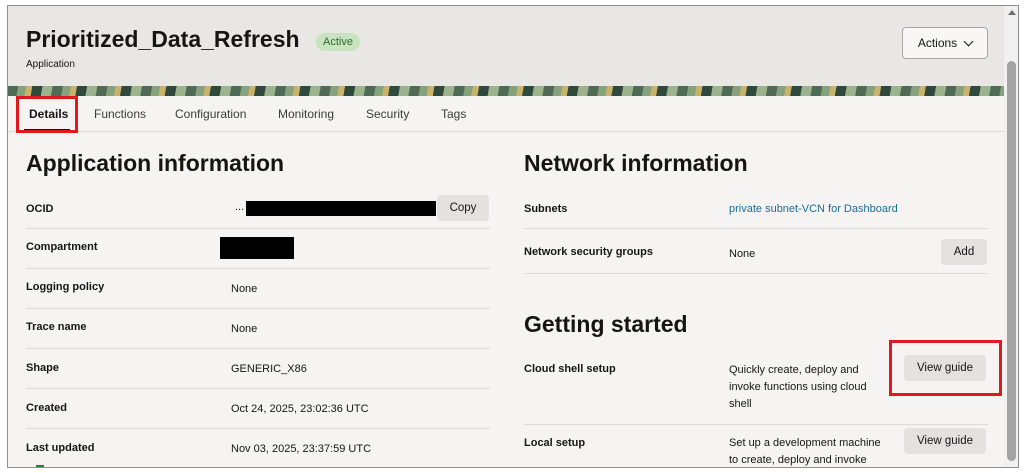 Image resolution: width=1024 pixels, height=473 pixels. I want to click on scrollbar-thumb, so click(1011, 261).